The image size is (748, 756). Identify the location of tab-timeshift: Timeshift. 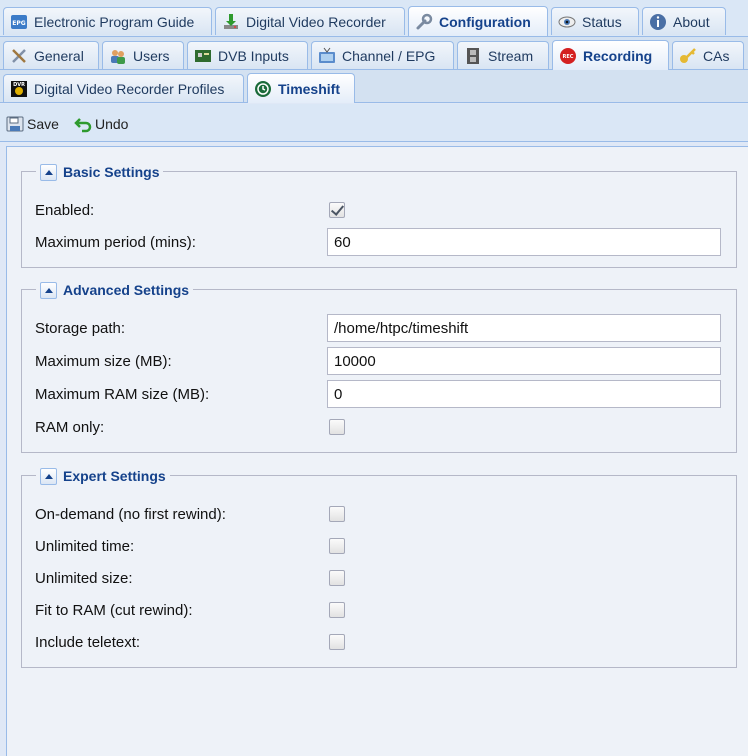
(301, 88).